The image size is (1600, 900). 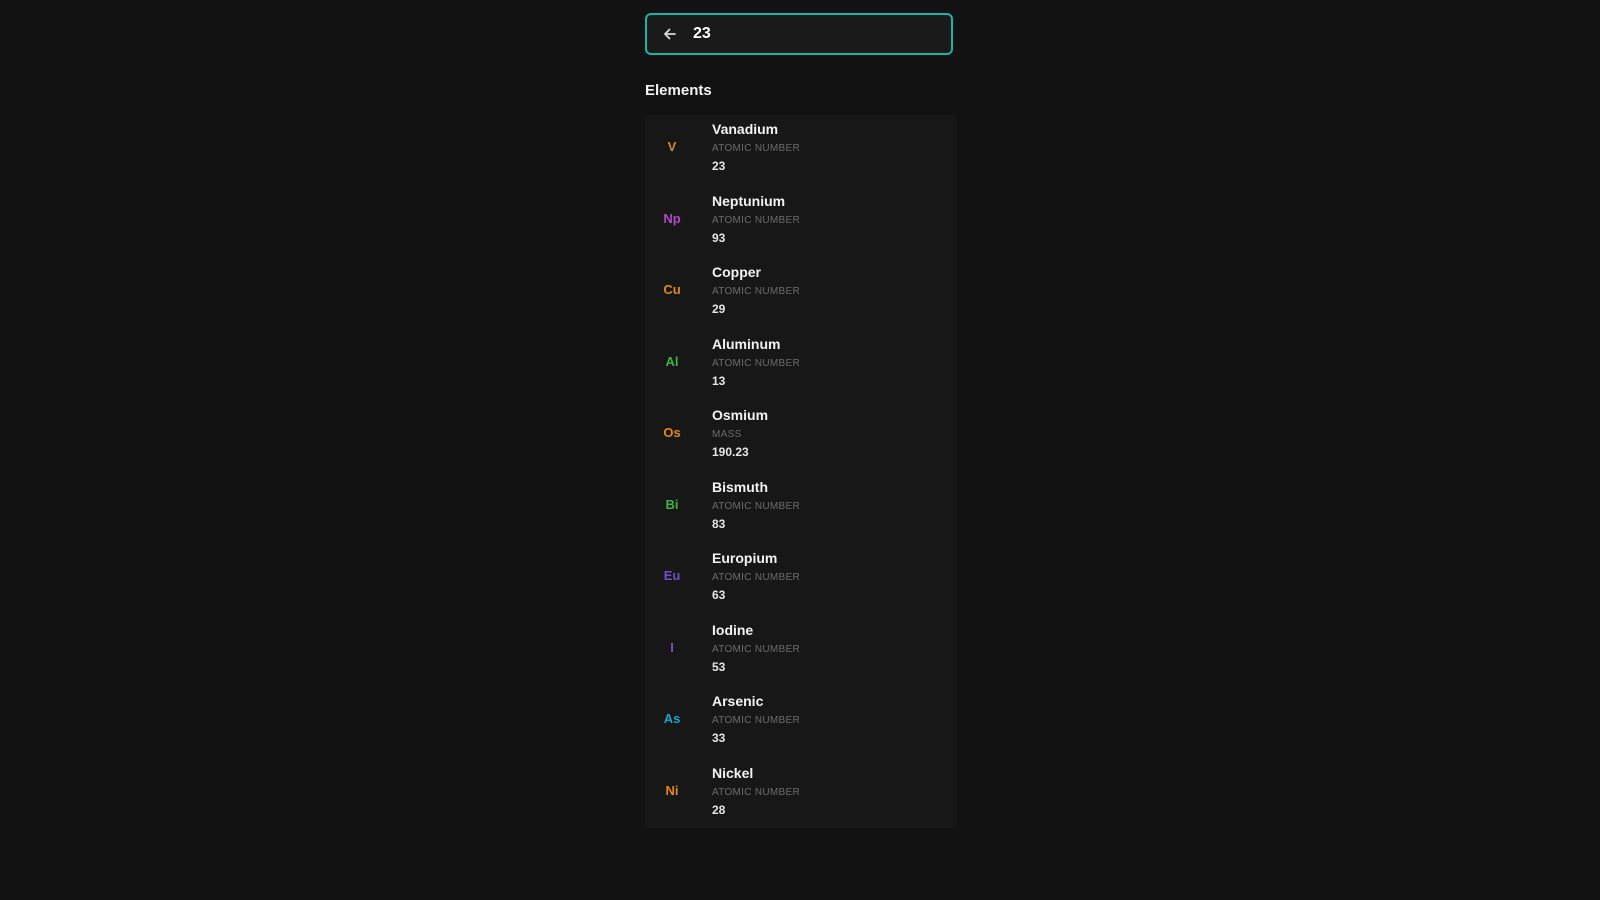 I want to click on list-item: Os Osmium MASS 190.23, so click(x=801, y=437).